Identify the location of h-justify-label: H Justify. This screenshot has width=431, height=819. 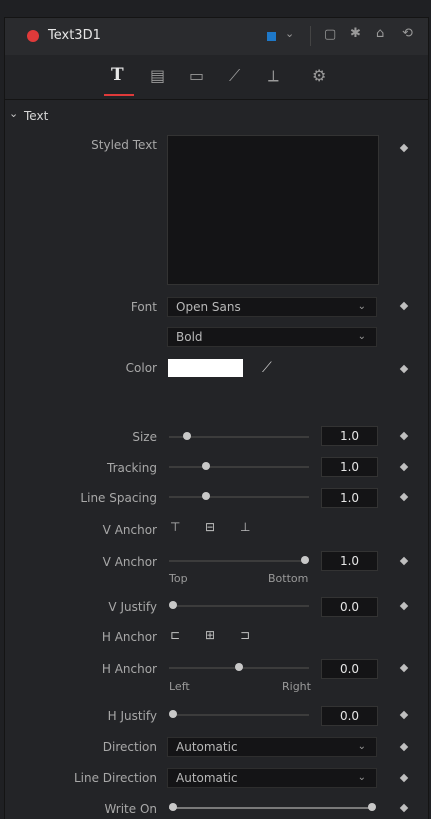
(132, 716).